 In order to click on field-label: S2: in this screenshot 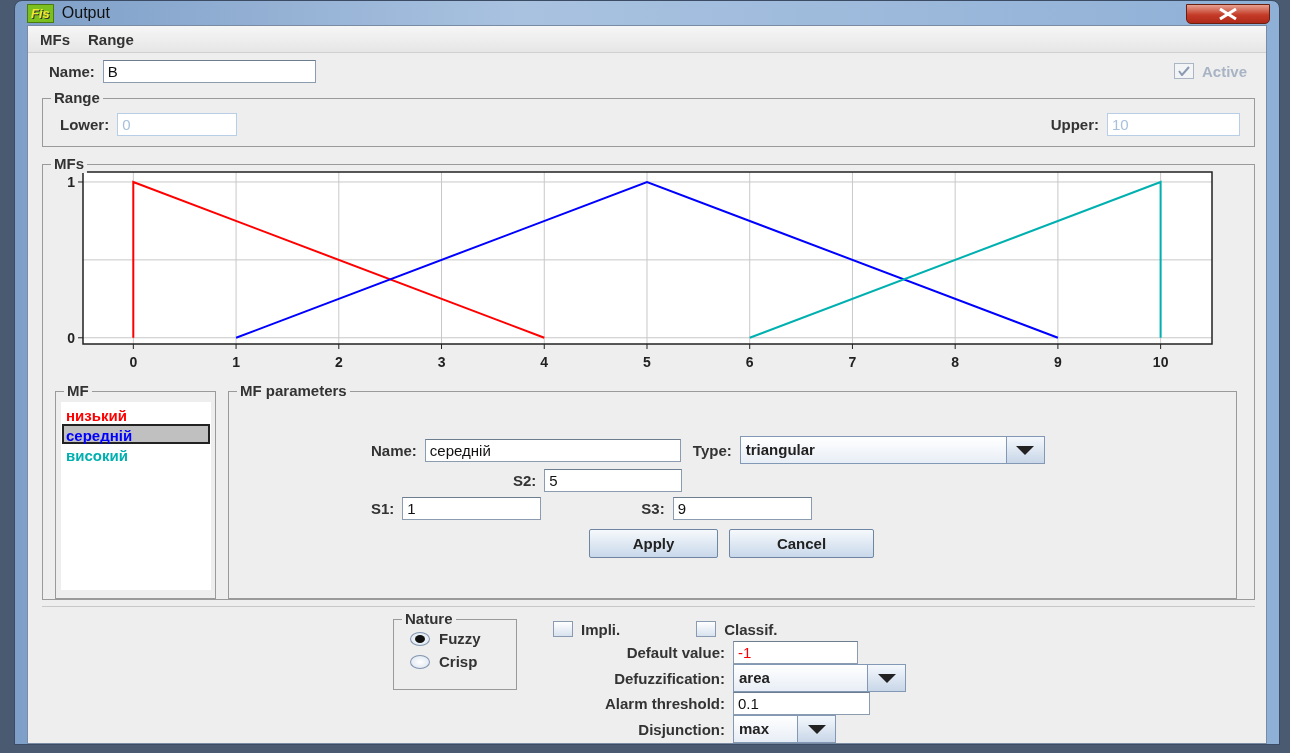, I will do `click(525, 480)`.